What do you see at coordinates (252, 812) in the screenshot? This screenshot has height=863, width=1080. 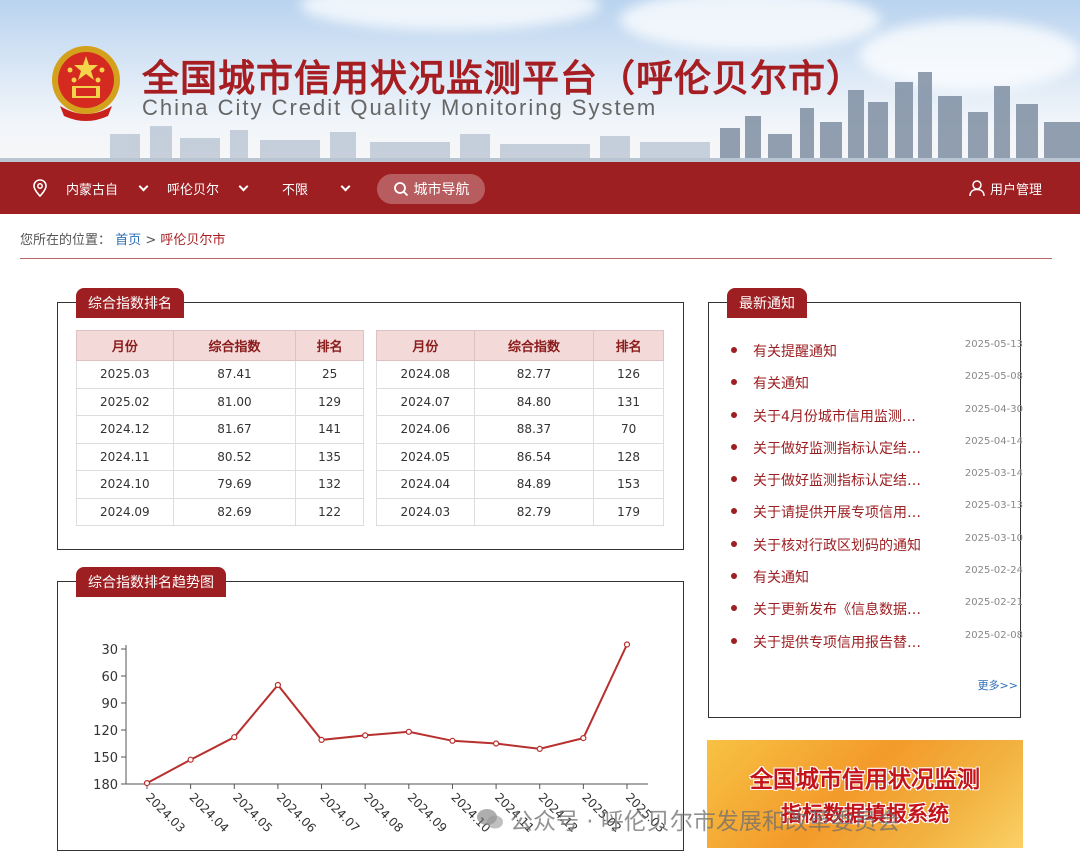 I see `x-tick-label: 2024.05` at bounding box center [252, 812].